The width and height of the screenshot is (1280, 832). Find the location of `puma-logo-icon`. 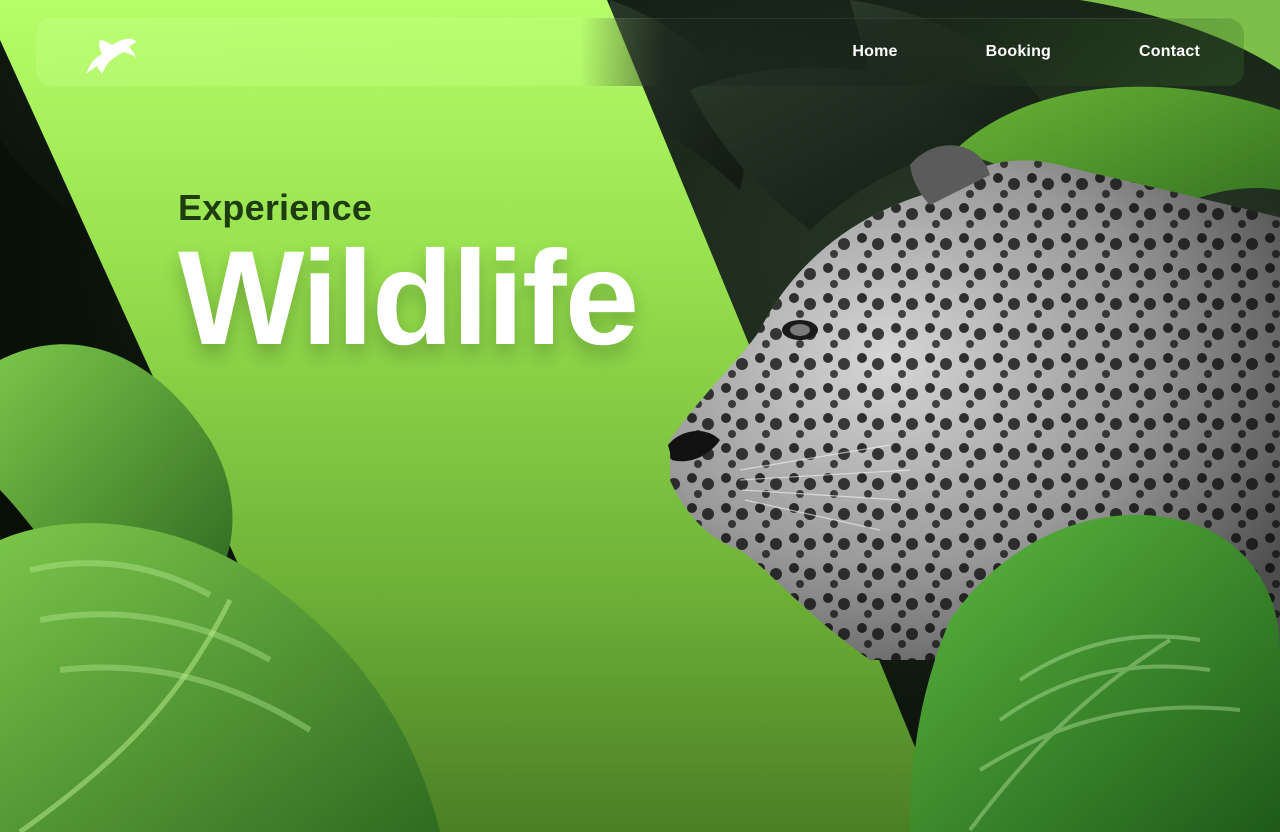

puma-logo-icon is located at coordinates (109, 53).